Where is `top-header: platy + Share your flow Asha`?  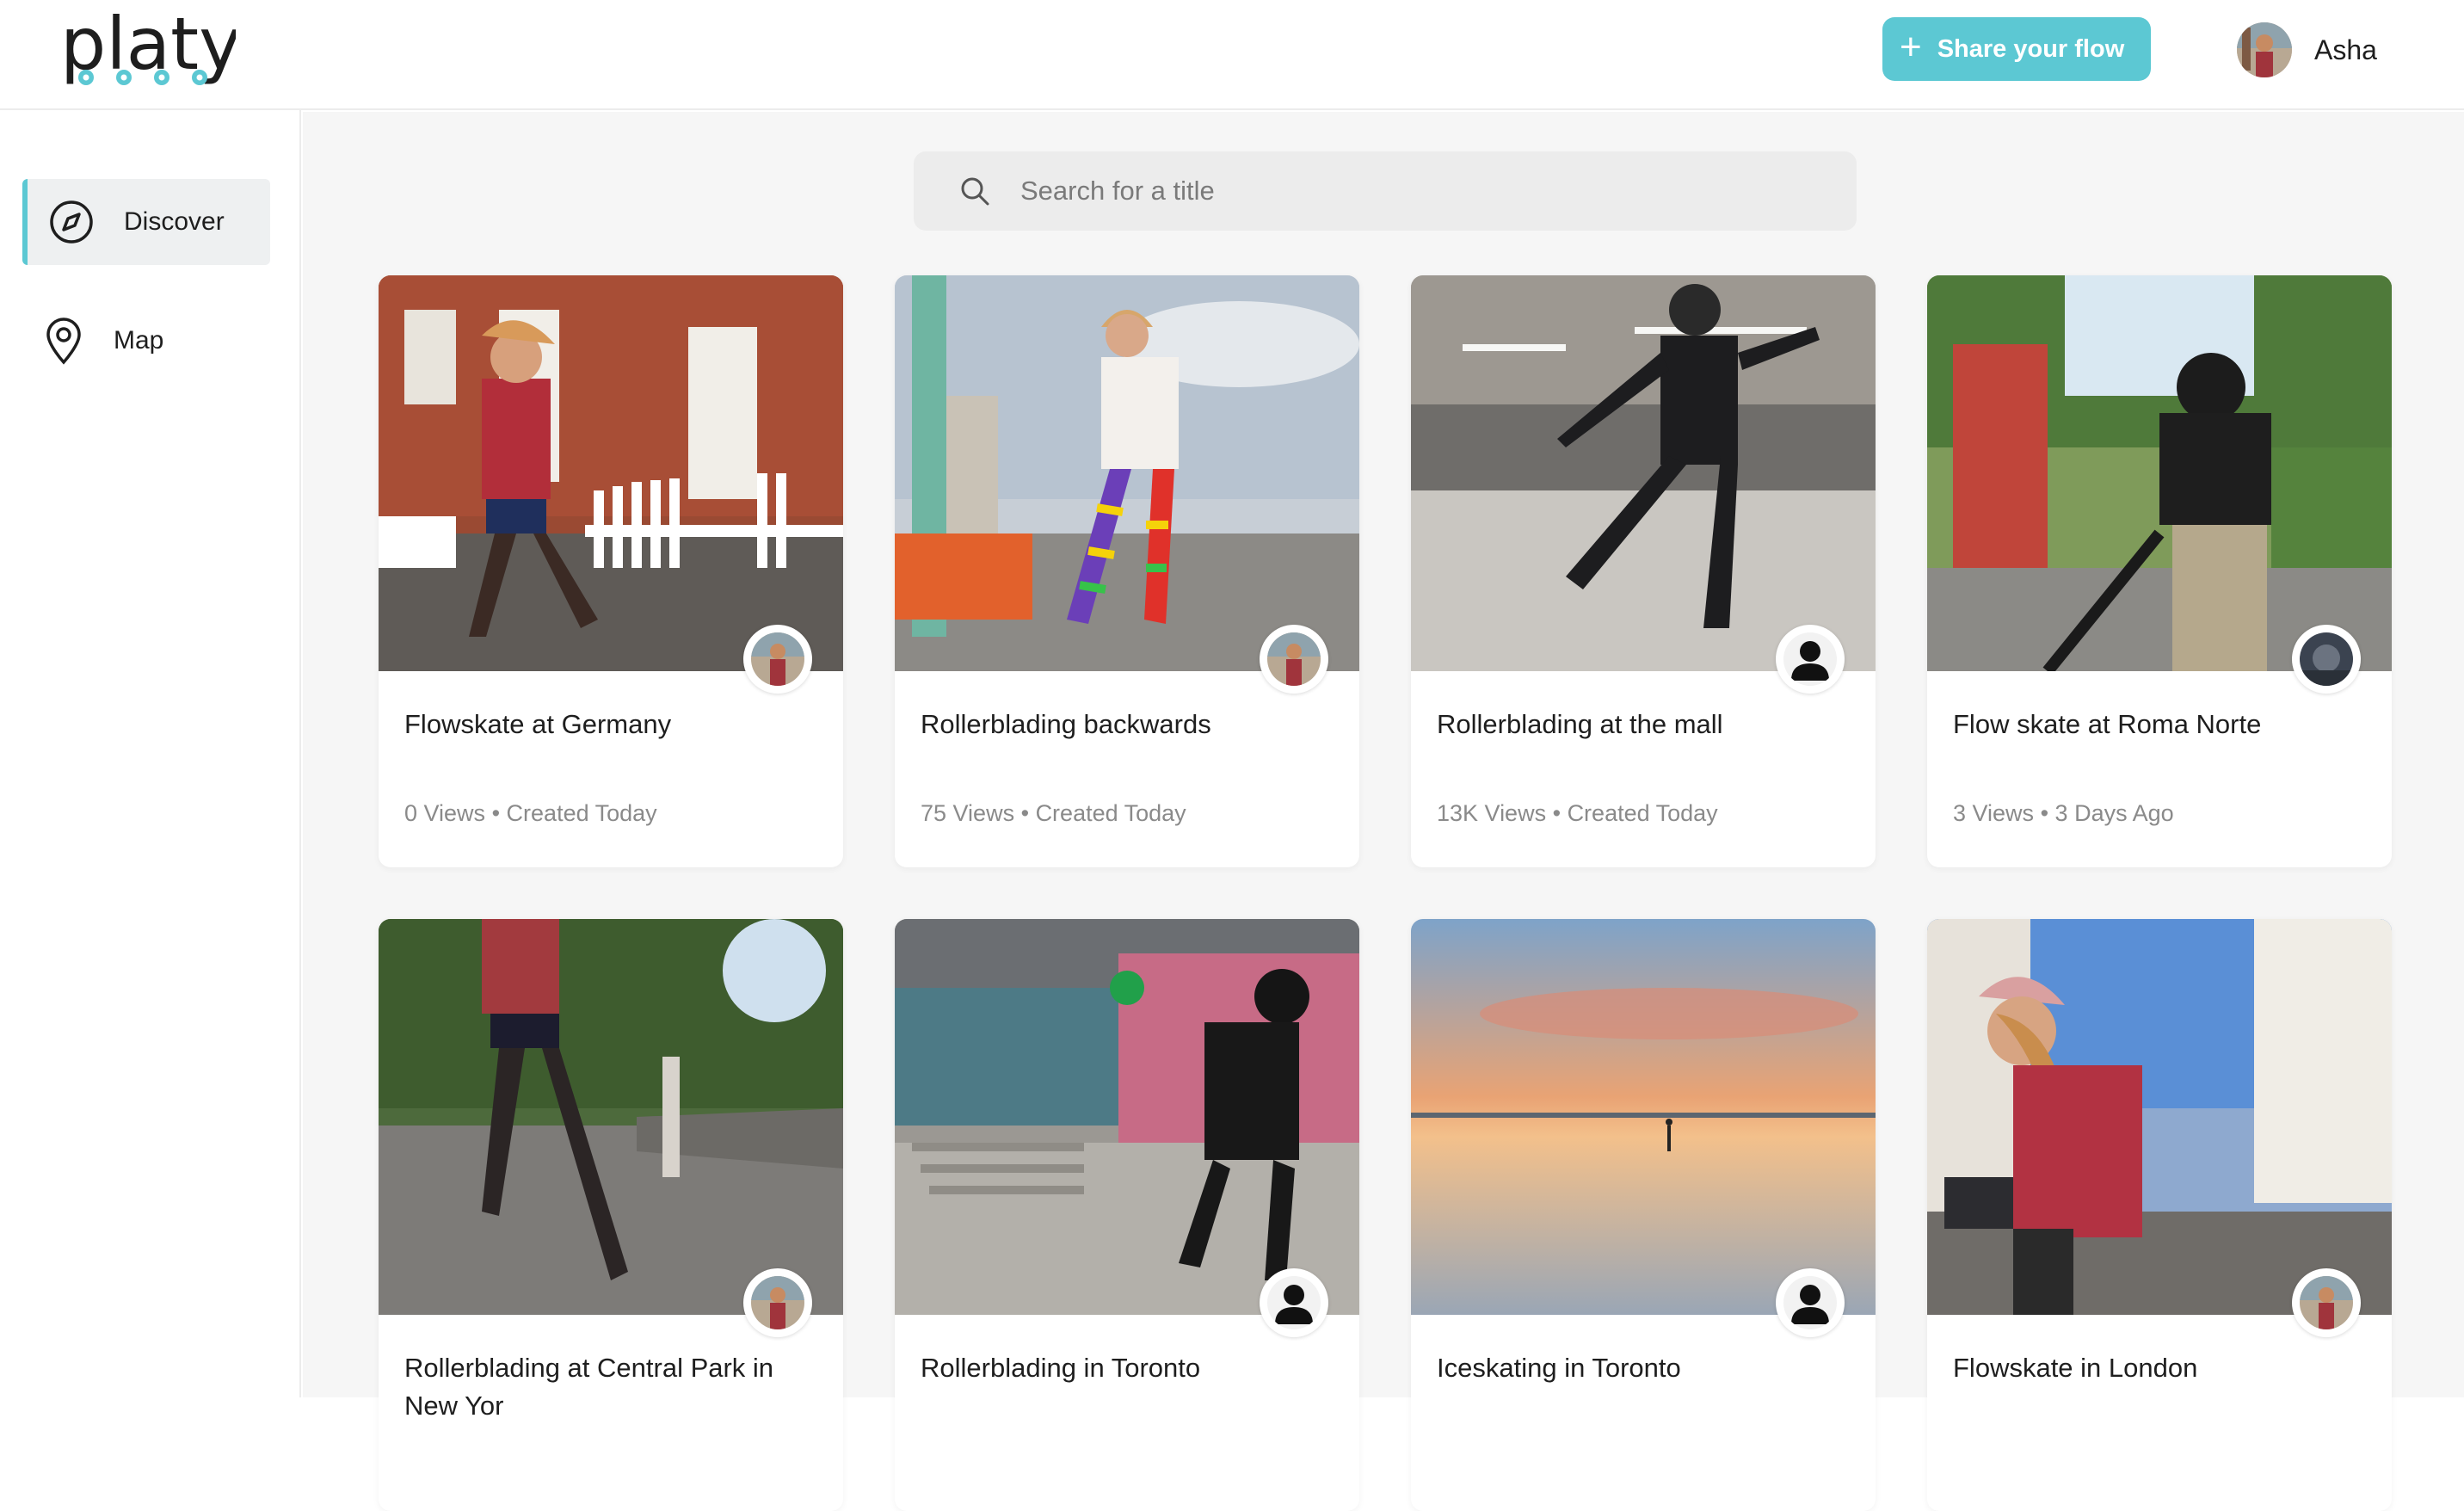
top-header: platy + Share your flow Asha is located at coordinates (1232, 55).